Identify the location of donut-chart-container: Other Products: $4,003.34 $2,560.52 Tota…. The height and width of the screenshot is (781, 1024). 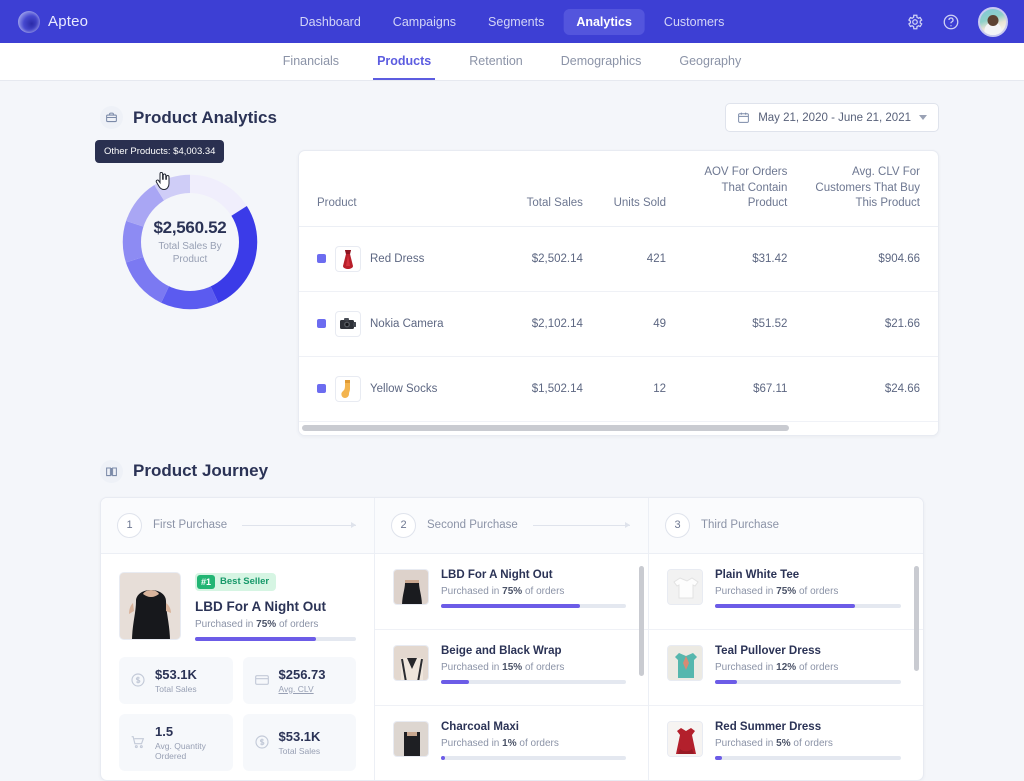
(187, 227).